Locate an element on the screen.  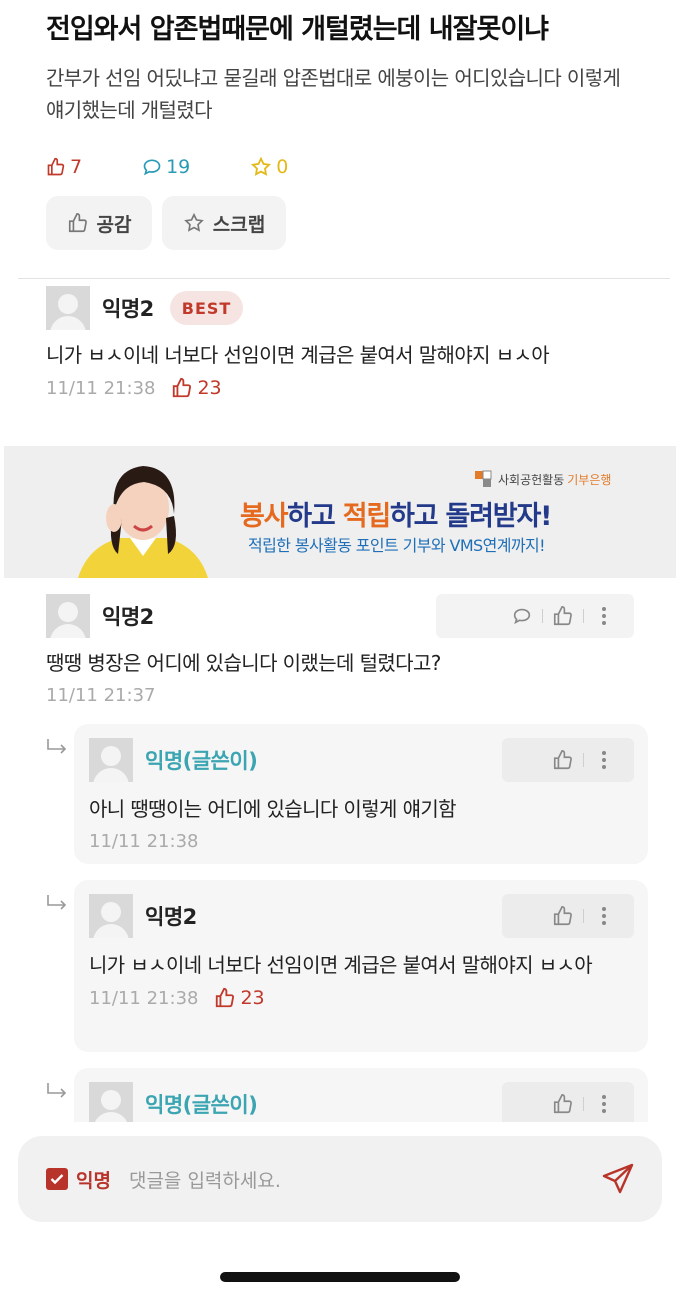
comment-input: 댓글을 입력하세요. is located at coordinates (358, 1179).